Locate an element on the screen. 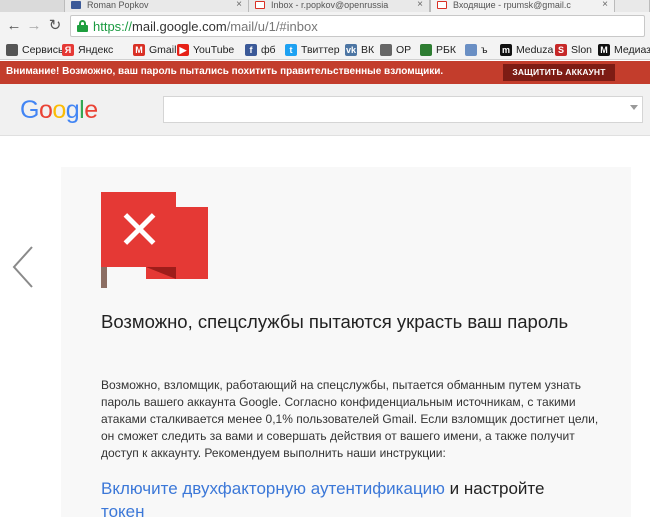 The width and height of the screenshot is (650, 517). yandex-icon: Я is located at coordinates (68, 50).